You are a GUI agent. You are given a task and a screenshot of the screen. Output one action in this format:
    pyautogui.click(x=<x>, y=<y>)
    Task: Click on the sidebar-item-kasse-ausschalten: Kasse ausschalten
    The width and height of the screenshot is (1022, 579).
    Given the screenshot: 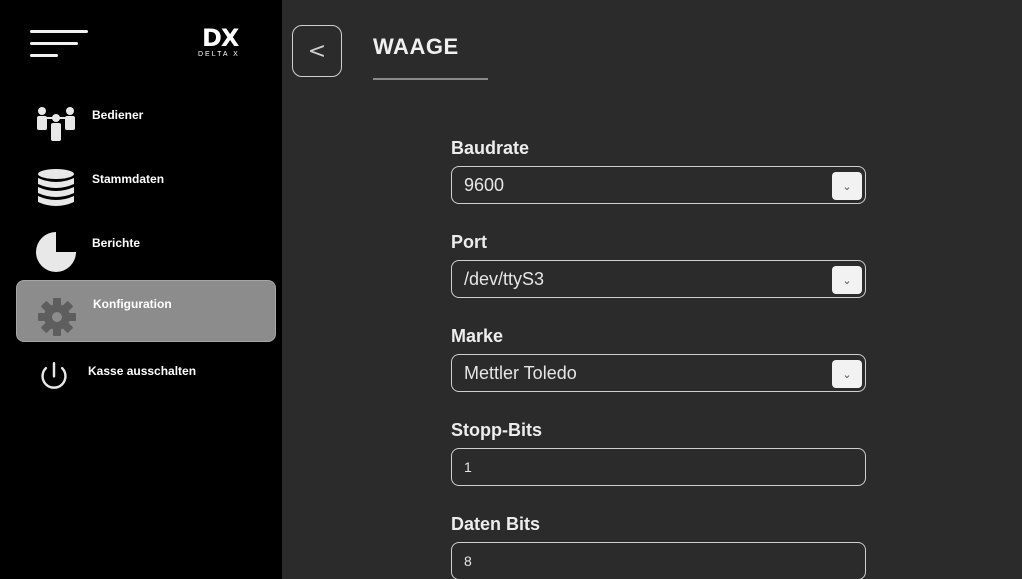 What is the action you would take?
    pyautogui.click(x=146, y=375)
    